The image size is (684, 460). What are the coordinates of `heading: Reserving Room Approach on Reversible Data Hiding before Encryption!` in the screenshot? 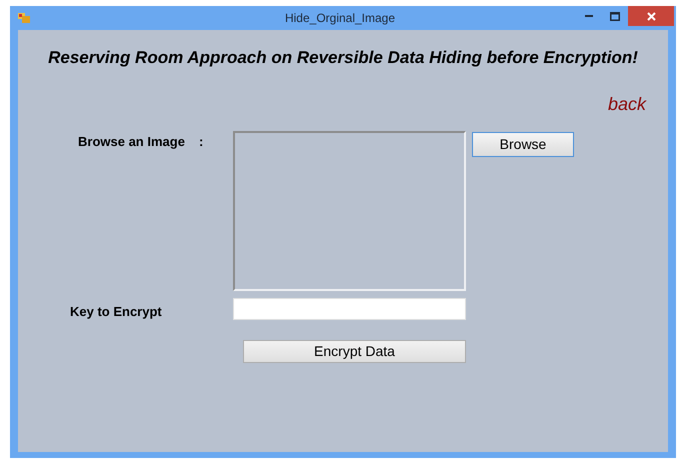 It's located at (343, 58).